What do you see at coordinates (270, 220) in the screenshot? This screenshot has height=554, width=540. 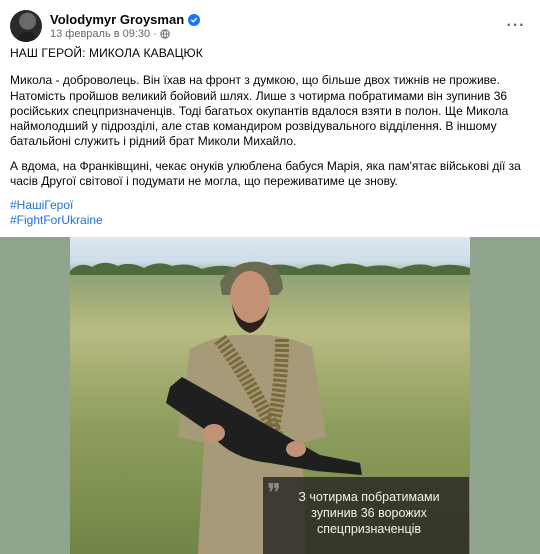 I see `hashtag-link: #FightForUkraine` at bounding box center [270, 220].